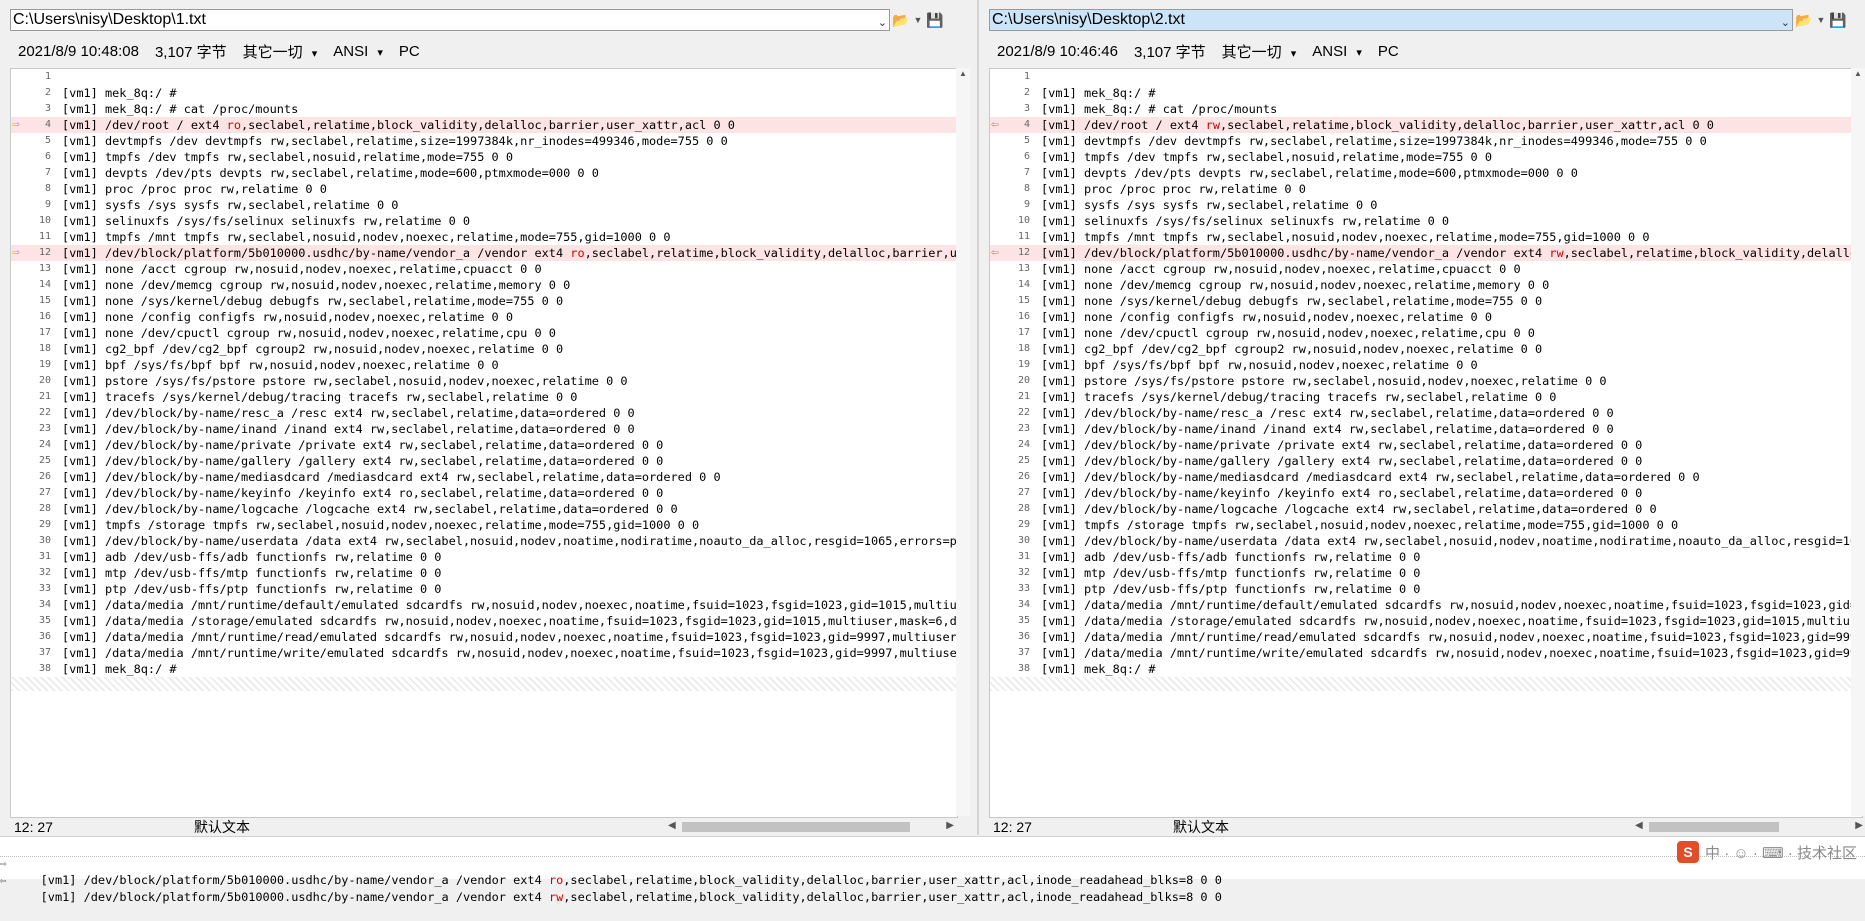 Image resolution: width=1865 pixels, height=921 pixels. What do you see at coordinates (1337, 51) in the screenshot?
I see `right-encoding-select: ANSI` at bounding box center [1337, 51].